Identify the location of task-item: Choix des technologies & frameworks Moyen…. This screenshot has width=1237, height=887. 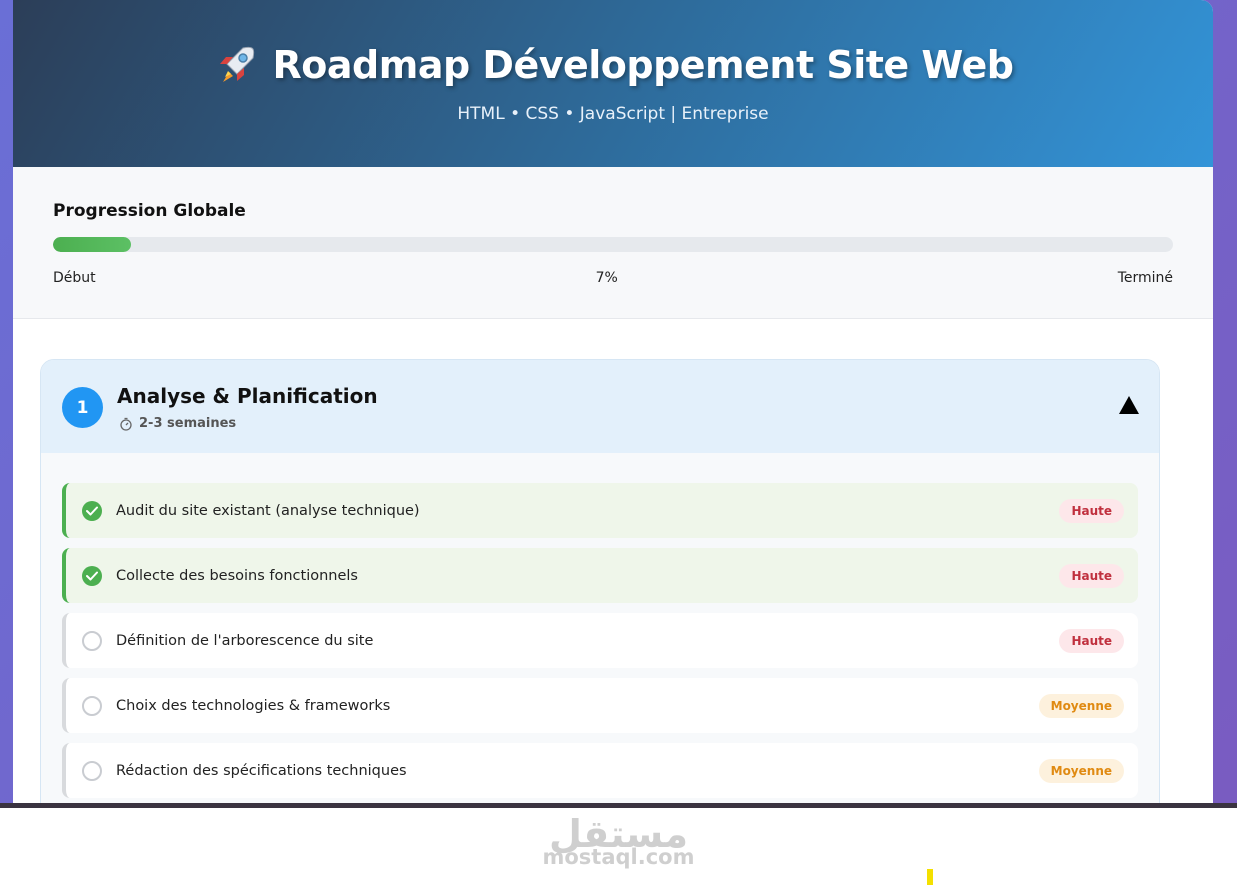
(600, 705).